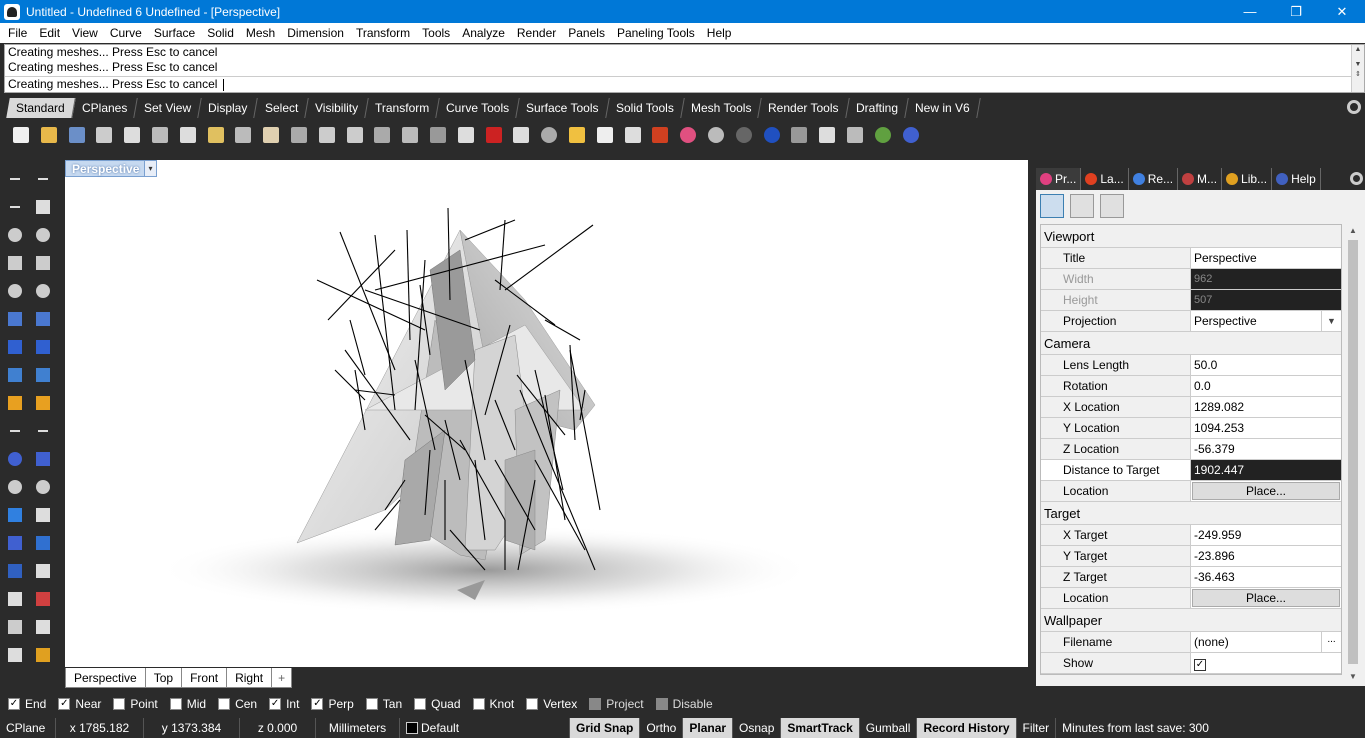  What do you see at coordinates (204, 678) in the screenshot?
I see `viewport-tab-front: Front` at bounding box center [204, 678].